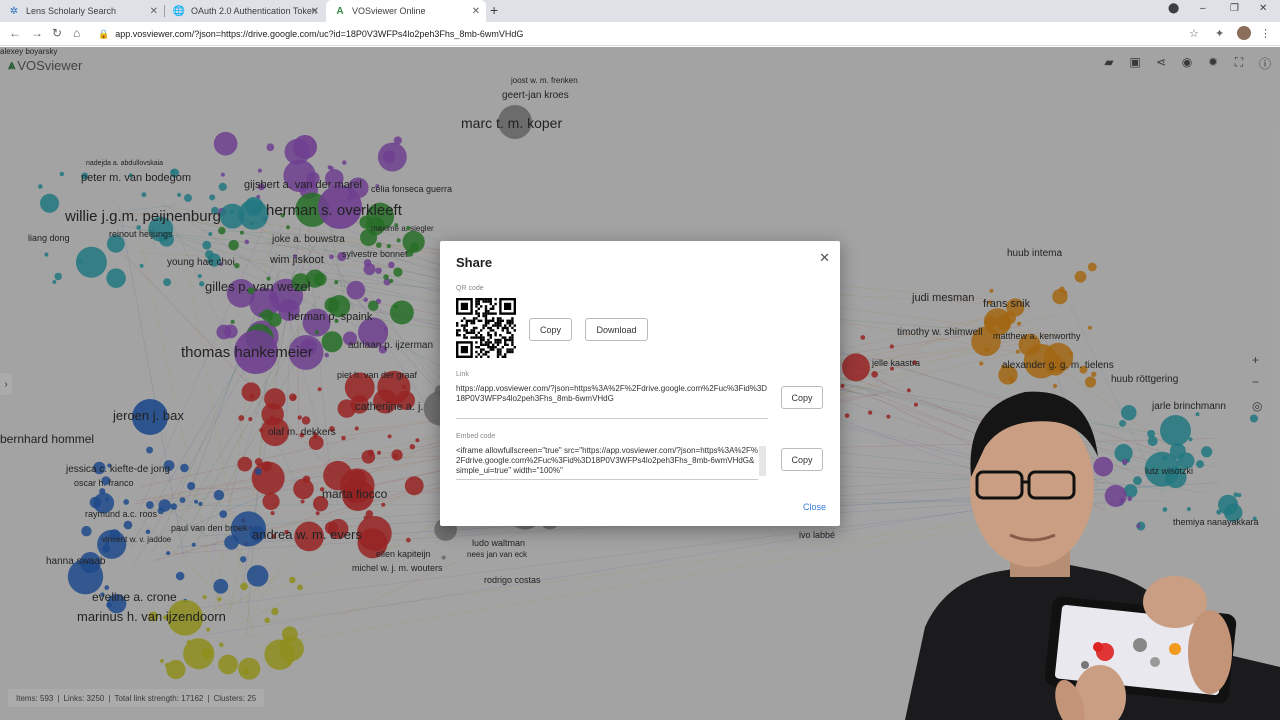  I want to click on dialog-title: Share, so click(474, 262).